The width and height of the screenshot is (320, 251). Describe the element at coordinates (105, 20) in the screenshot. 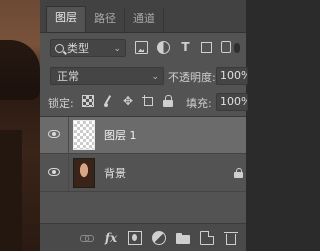

I see `tab-paths: 路径` at that location.